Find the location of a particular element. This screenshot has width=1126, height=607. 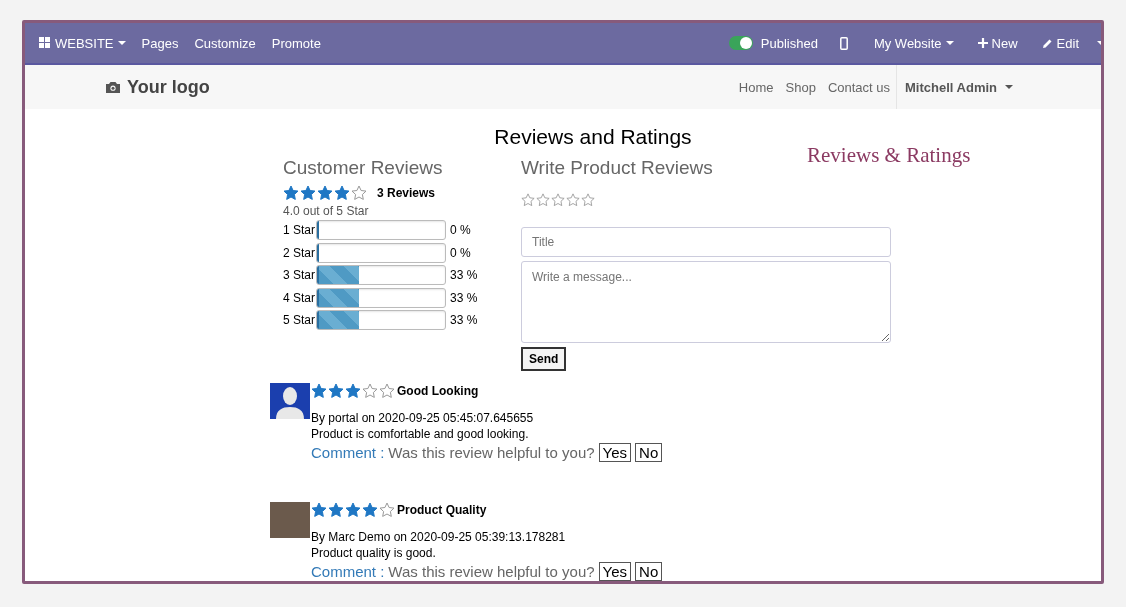

user-menu: Mitchell Admin is located at coordinates (961, 87).